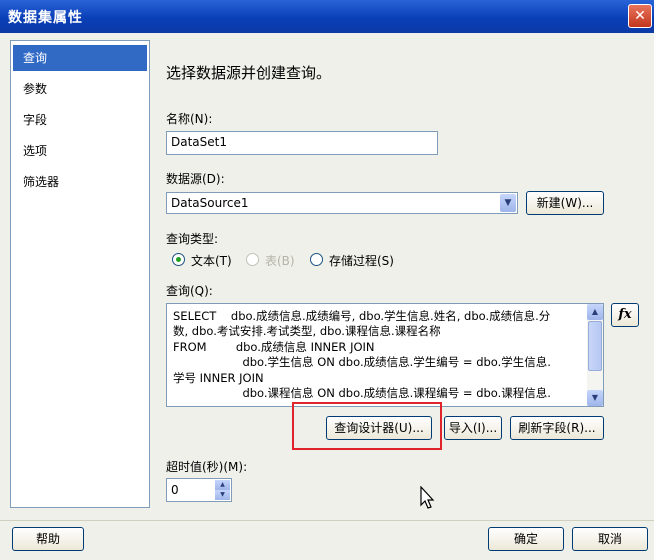  Describe the element at coordinates (307, 331) in the screenshot. I see `query-line: 数, dbo.考试安排.考试类型, dbo.课程信息.课程名称` at that location.